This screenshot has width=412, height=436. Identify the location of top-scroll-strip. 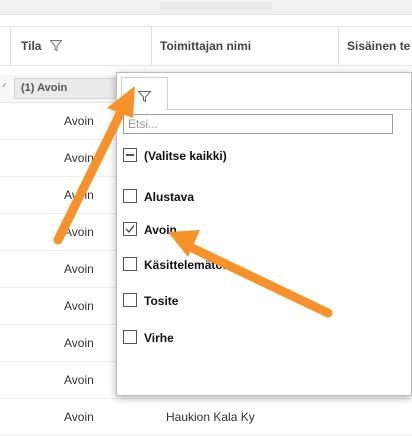
(206, 7).